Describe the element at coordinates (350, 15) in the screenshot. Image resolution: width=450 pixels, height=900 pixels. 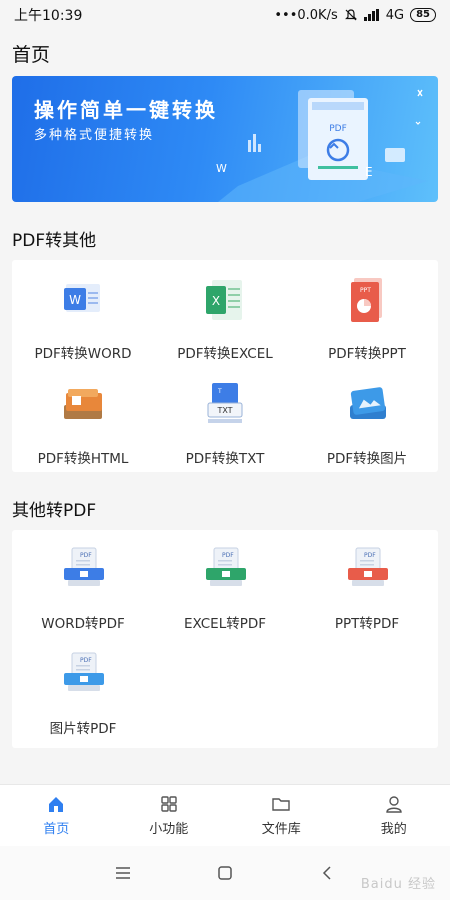
I see `mute-icon` at that location.